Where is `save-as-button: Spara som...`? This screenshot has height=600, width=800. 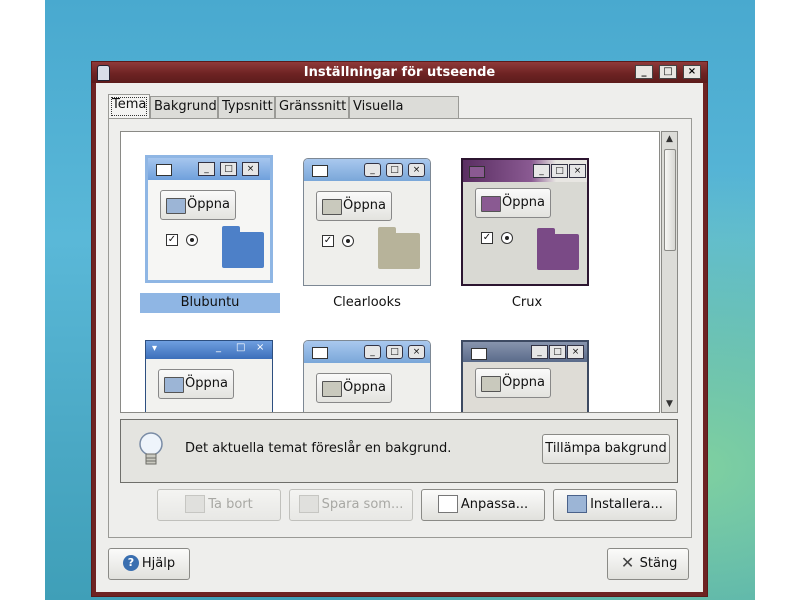
save-as-button: Spara som... is located at coordinates (351, 505).